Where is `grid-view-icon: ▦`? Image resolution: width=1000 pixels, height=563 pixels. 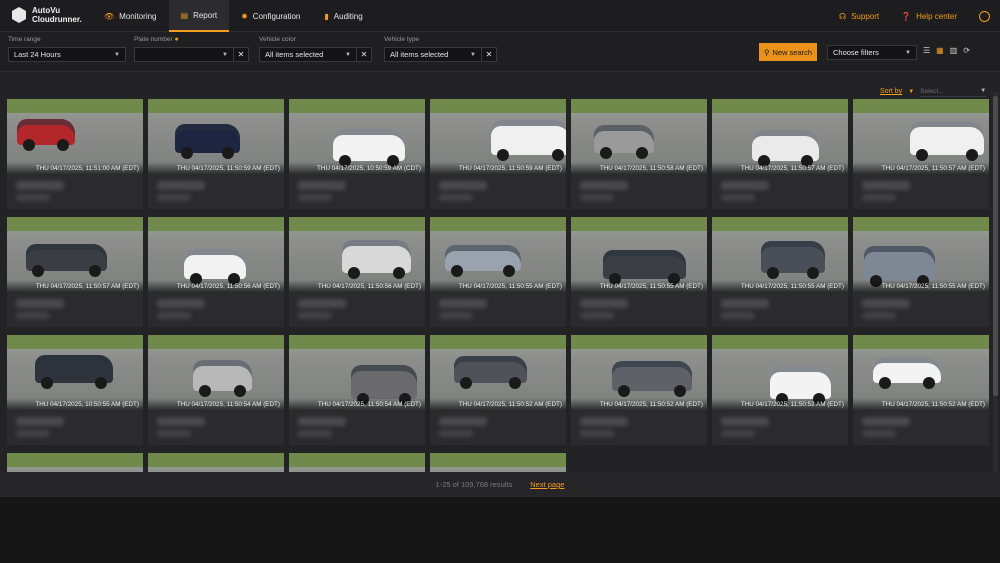 grid-view-icon: ▦ is located at coordinates (940, 50).